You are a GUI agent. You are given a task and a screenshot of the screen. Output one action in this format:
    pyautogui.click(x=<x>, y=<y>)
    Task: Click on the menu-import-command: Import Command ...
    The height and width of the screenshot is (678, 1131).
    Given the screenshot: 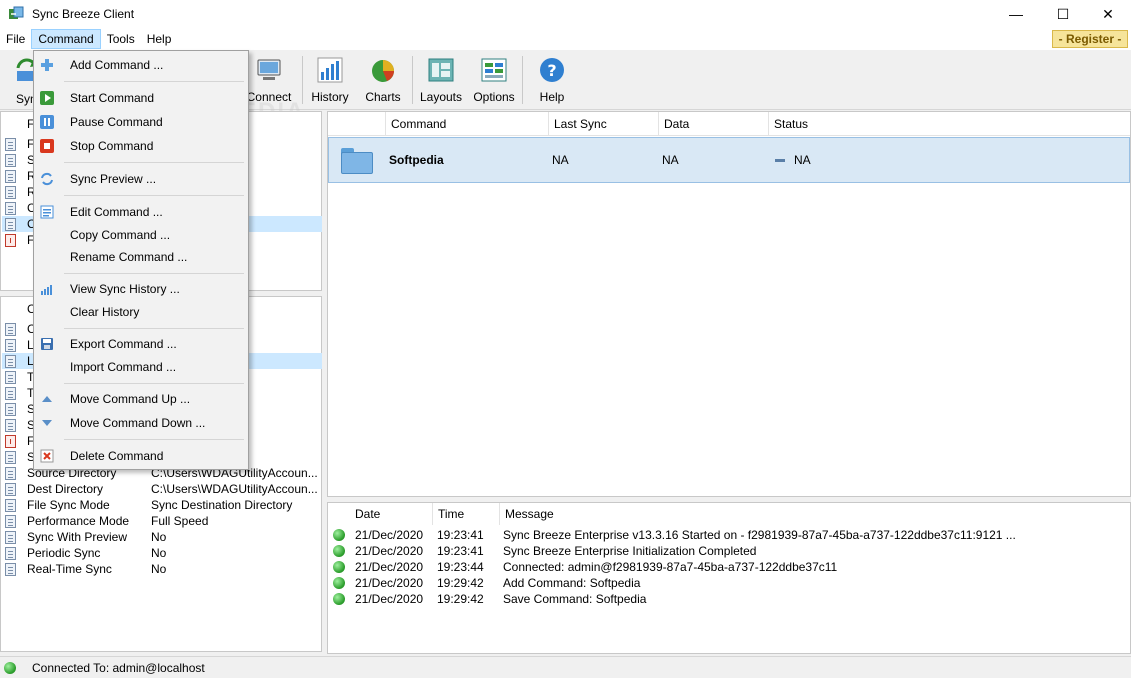 What is the action you would take?
    pyautogui.click(x=141, y=367)
    